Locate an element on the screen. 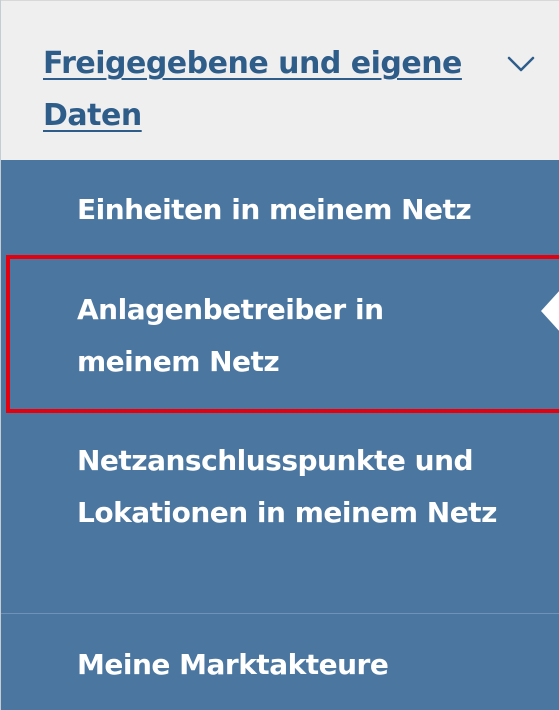  nav-item-label: Meine Marktakteure is located at coordinates (233, 664).